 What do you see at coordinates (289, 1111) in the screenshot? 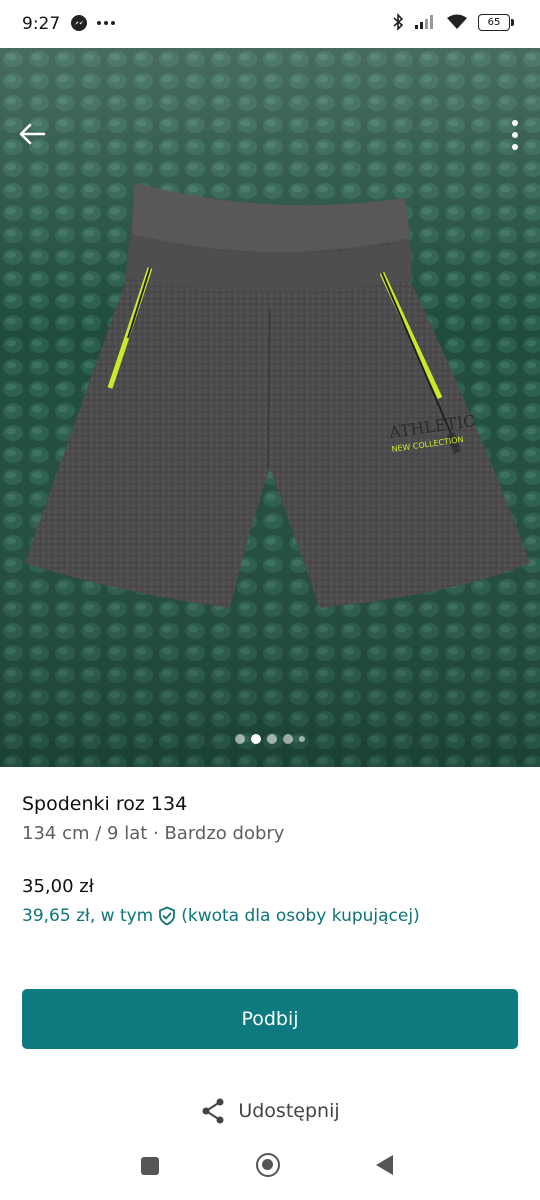
I see `share-label: Udostępnij` at bounding box center [289, 1111].